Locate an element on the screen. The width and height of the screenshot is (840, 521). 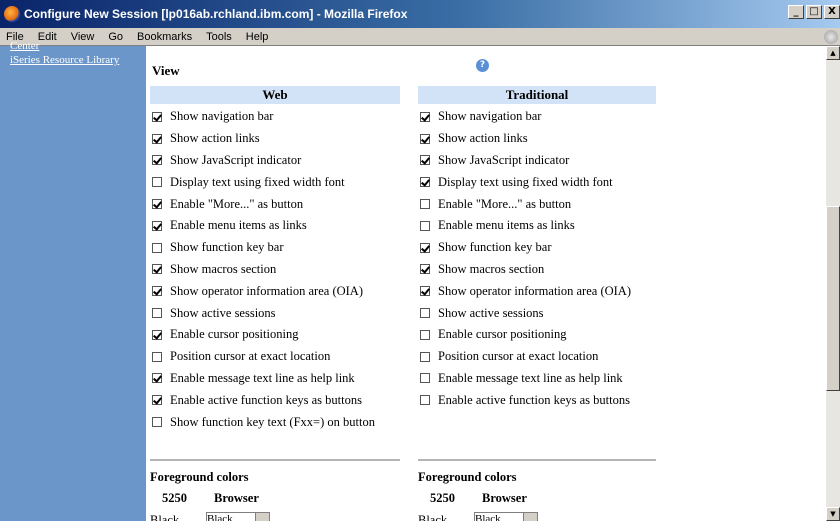
traditional-option: Enable message text line as help link is located at coordinates (537, 379).